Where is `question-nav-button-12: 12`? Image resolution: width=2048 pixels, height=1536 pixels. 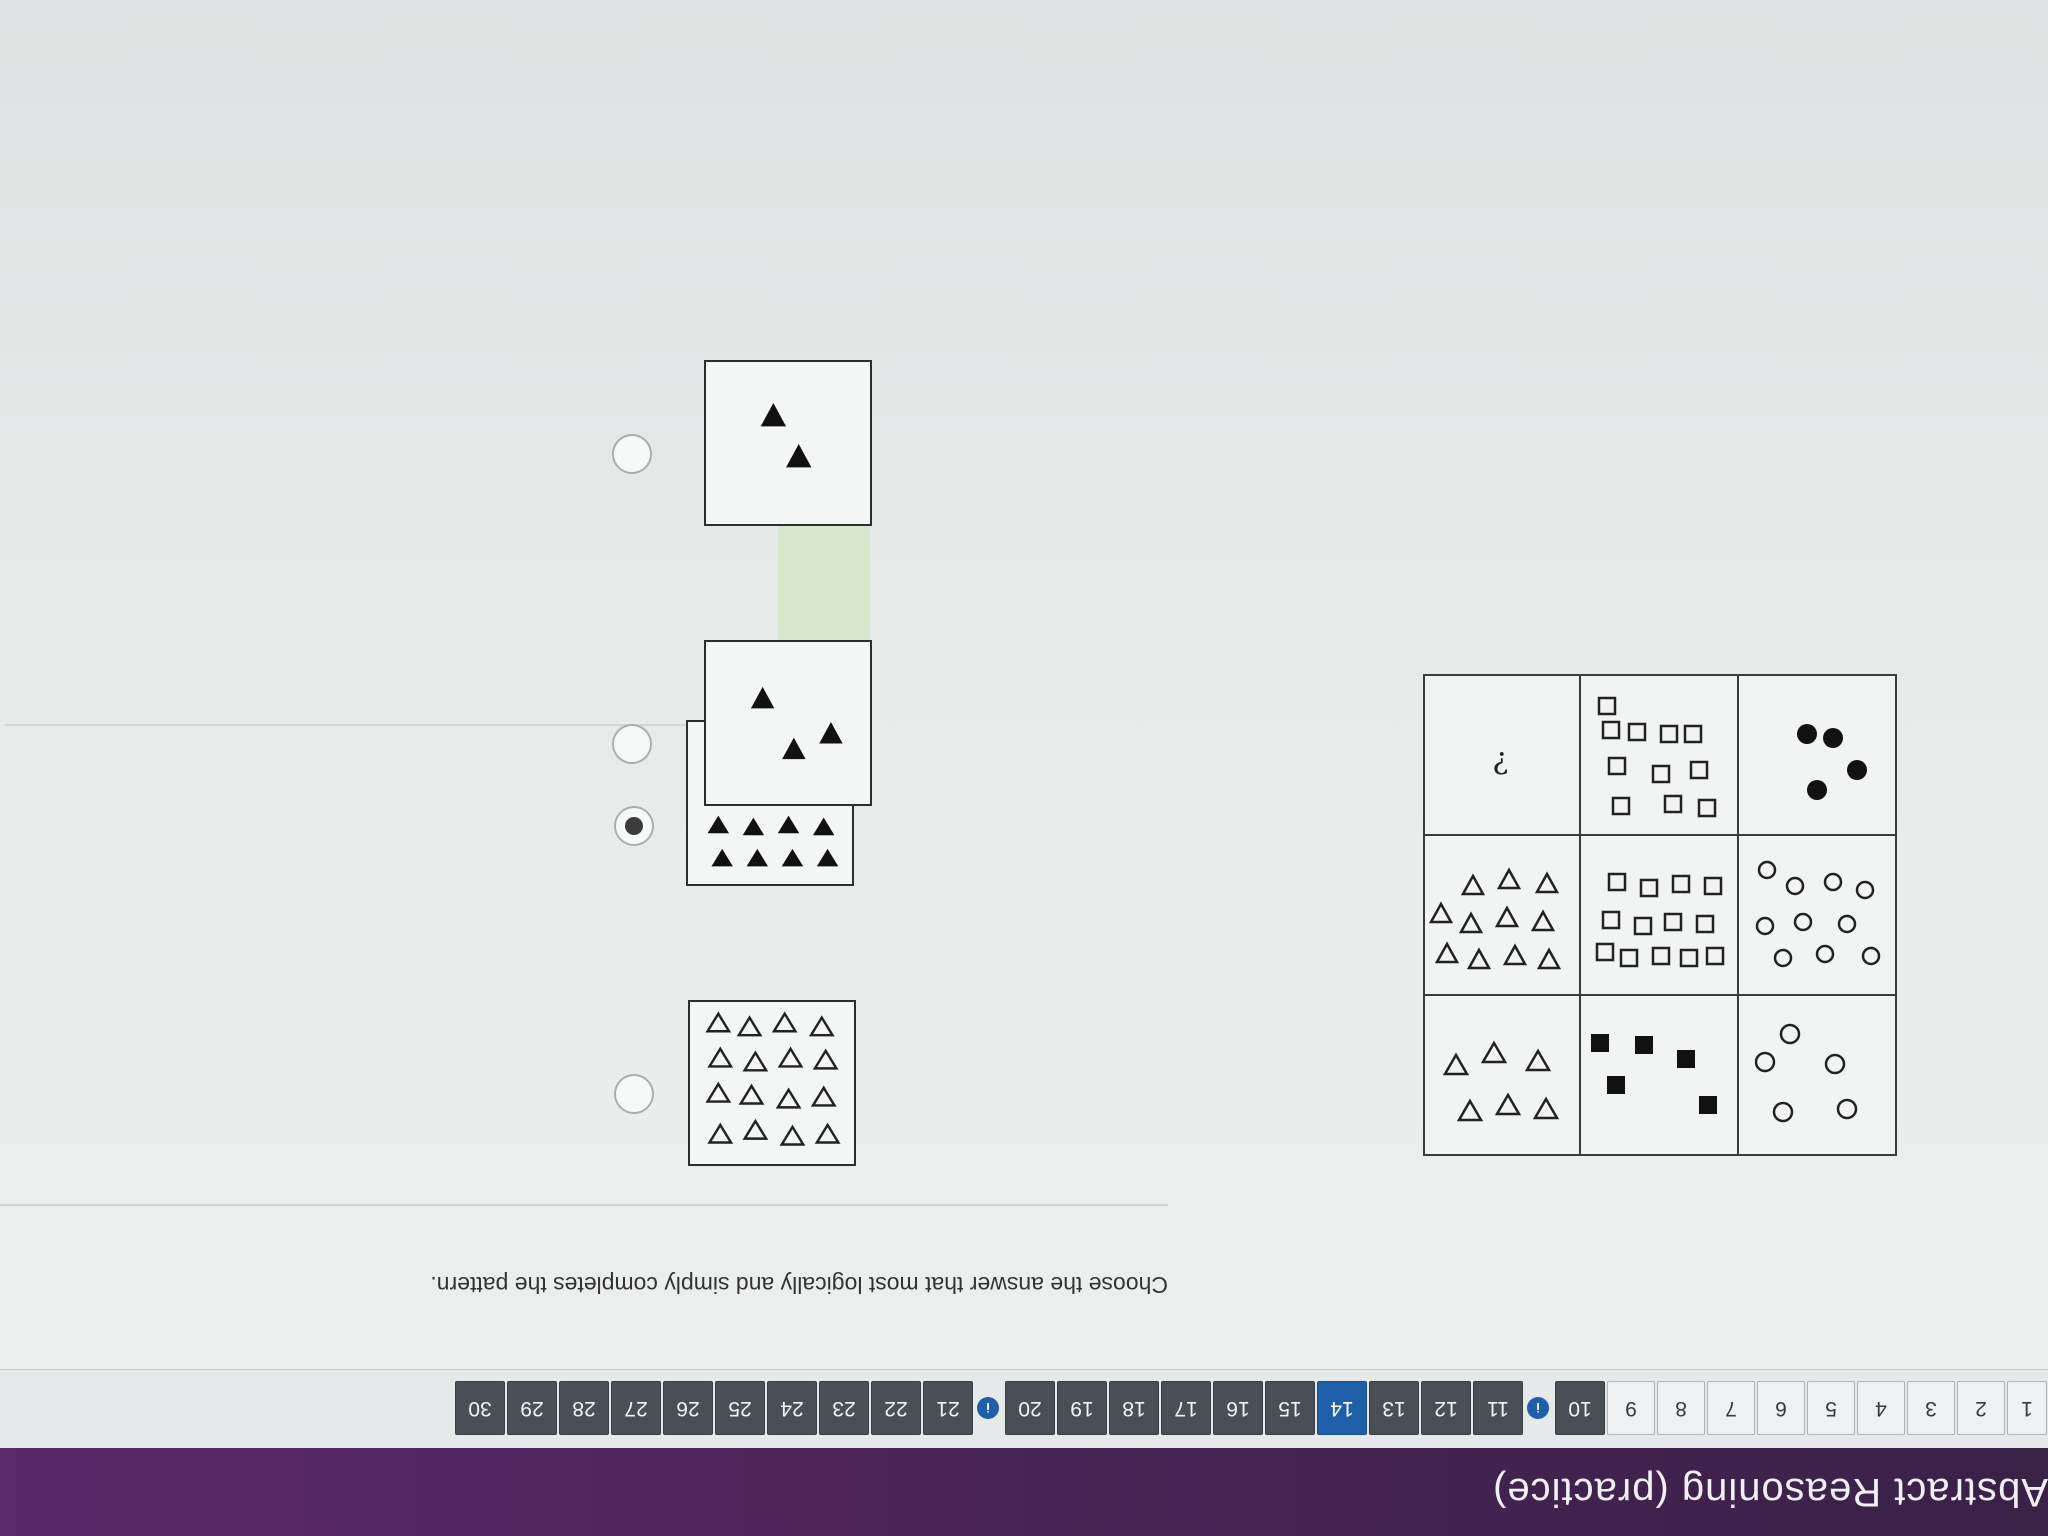 question-nav-button-12: 12 is located at coordinates (1446, 1408).